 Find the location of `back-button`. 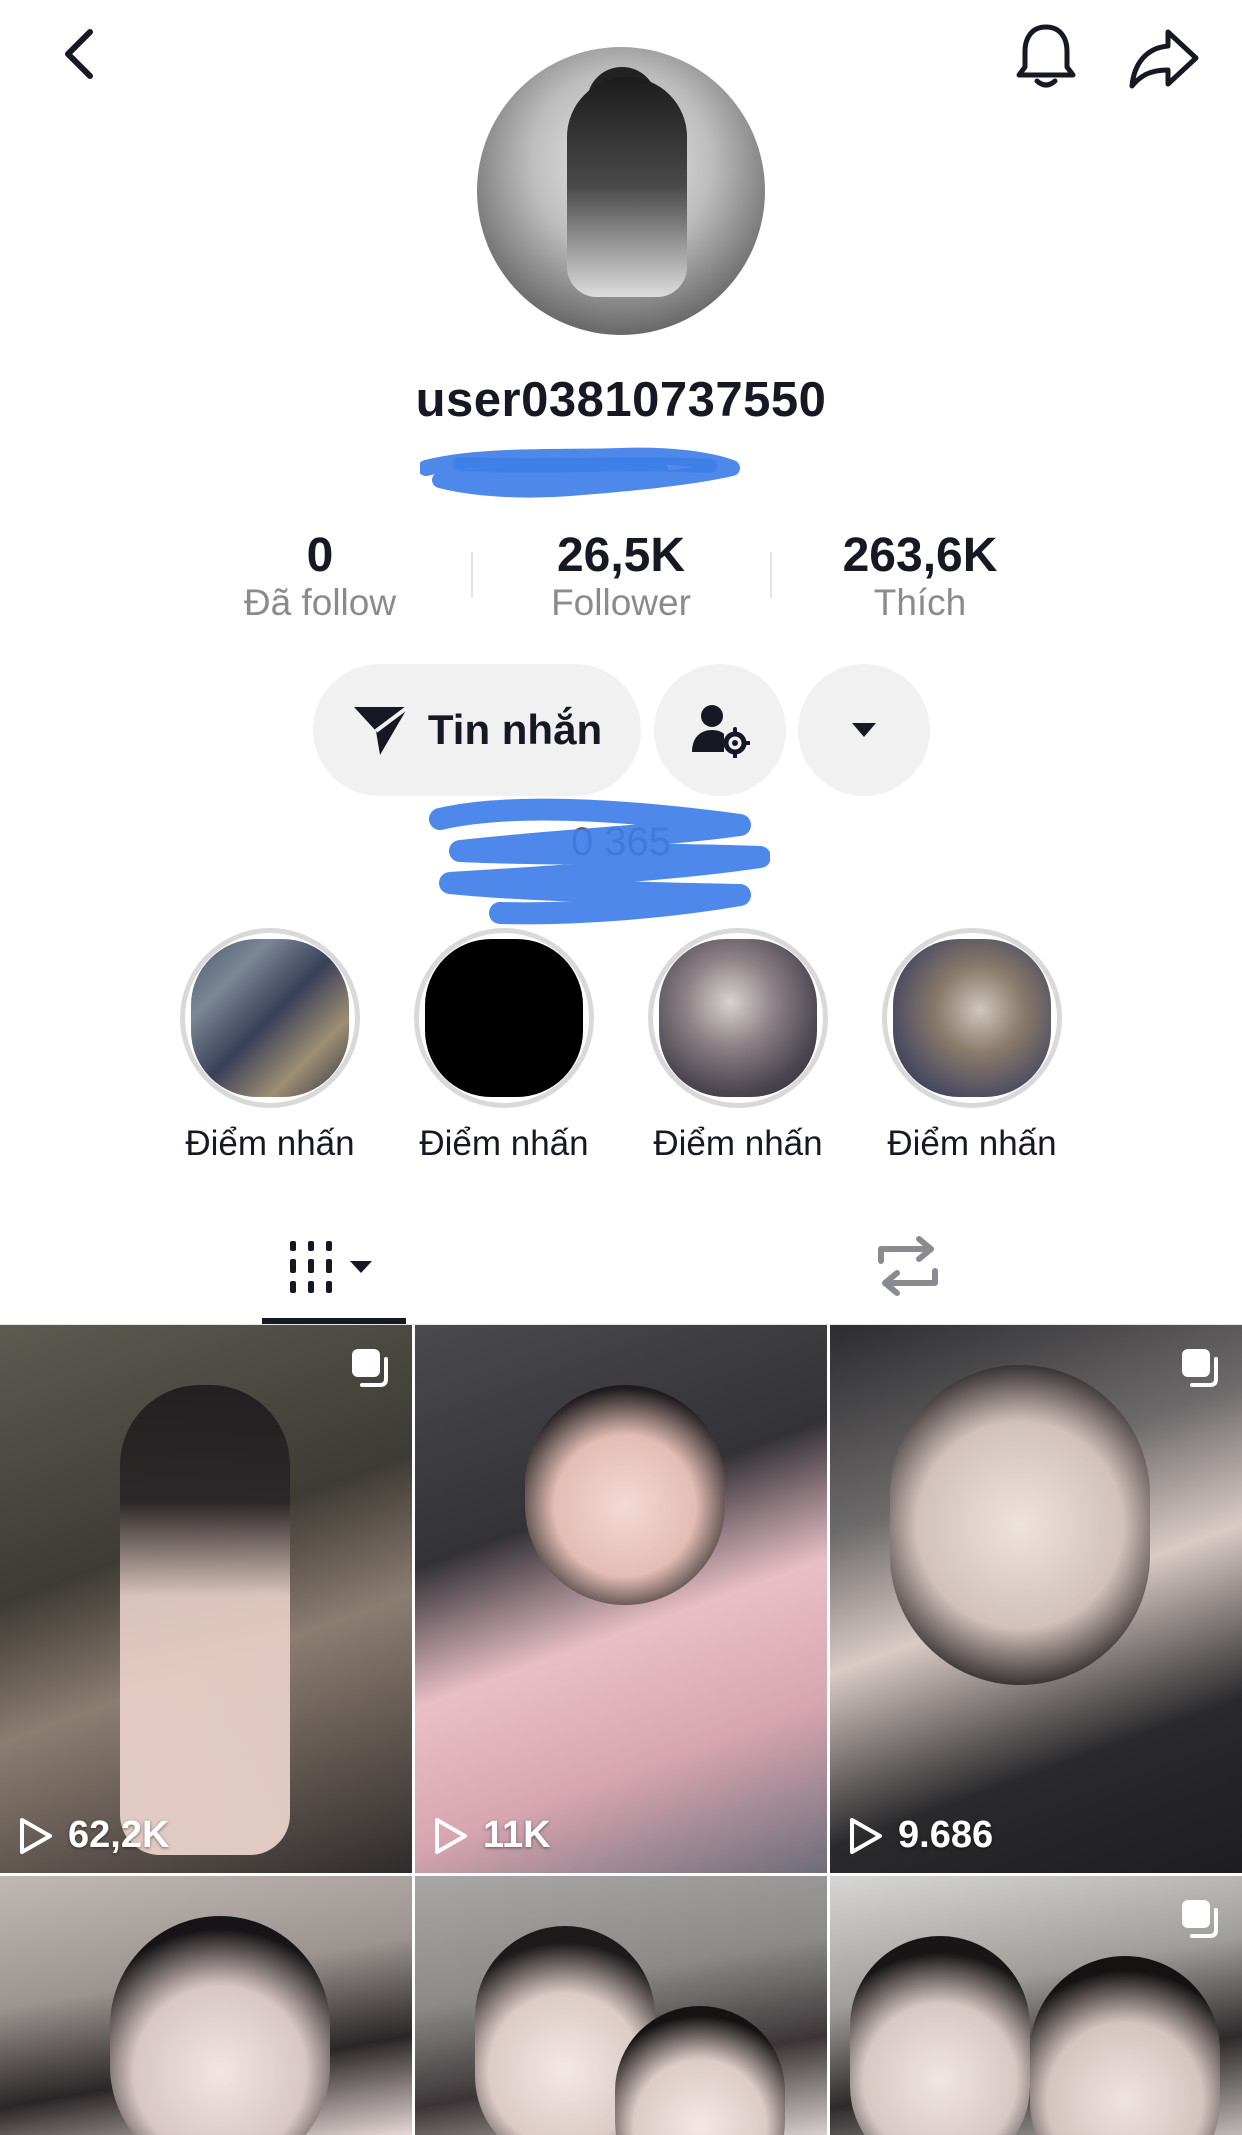

back-button is located at coordinates (80, 54).